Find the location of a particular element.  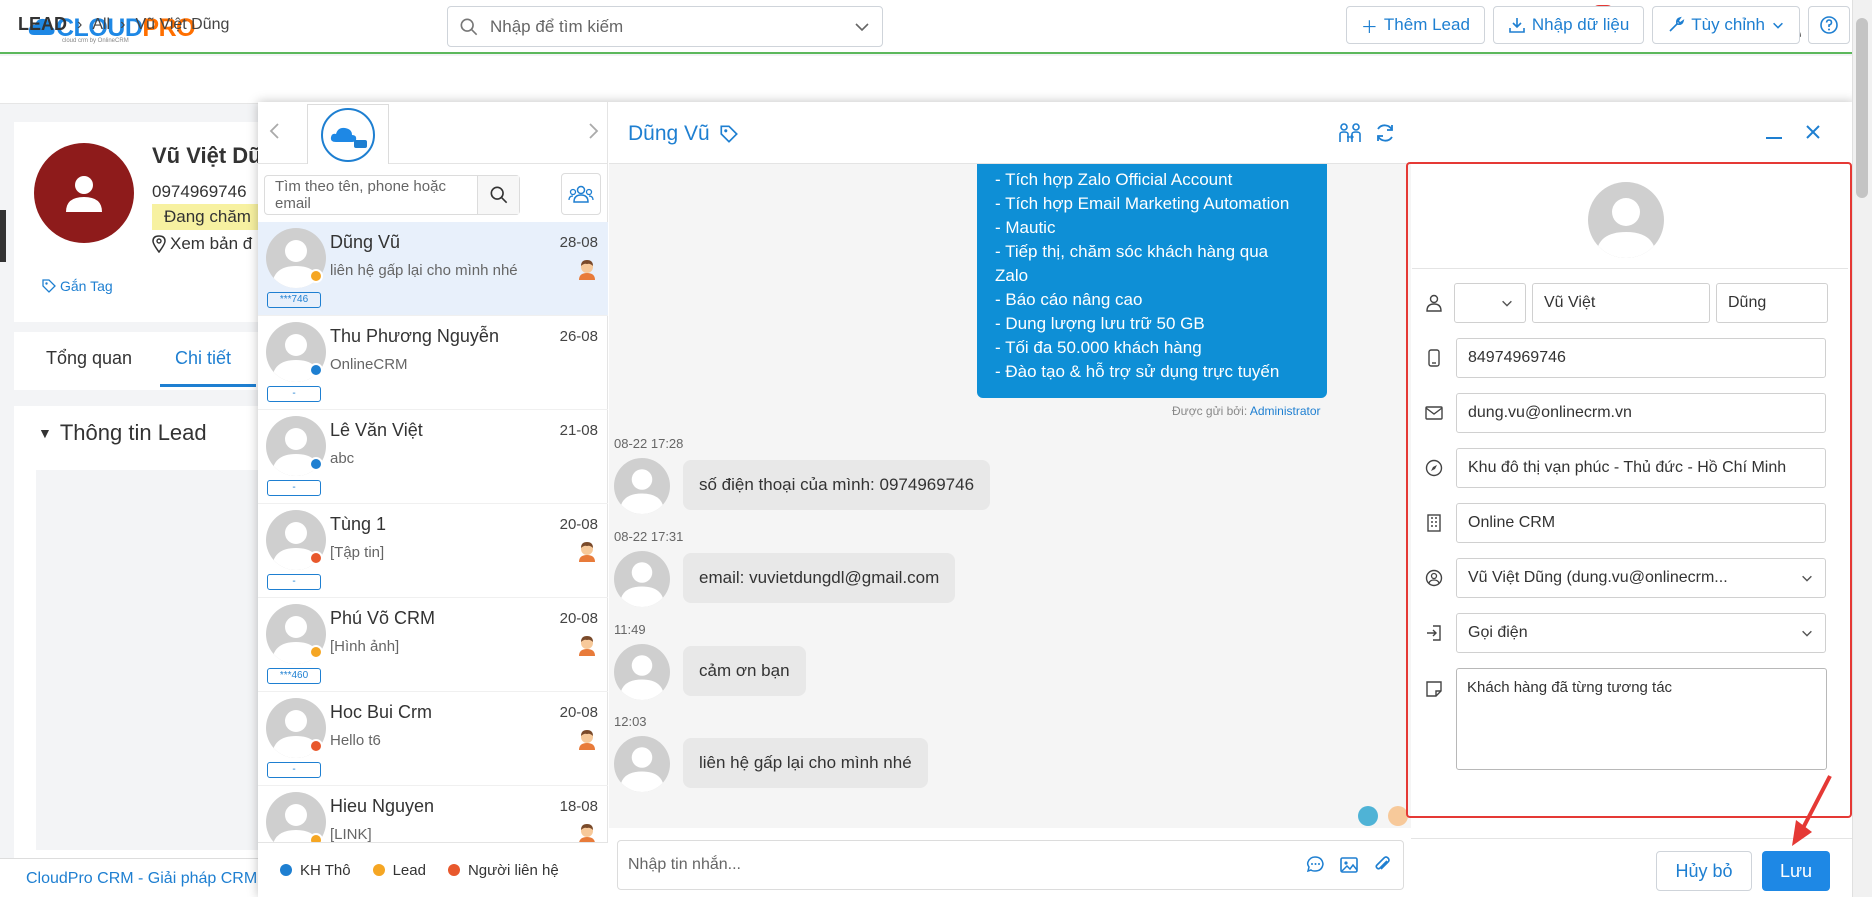

search-placeholder: Nhập để tìm kiếm is located at coordinates (557, 26).